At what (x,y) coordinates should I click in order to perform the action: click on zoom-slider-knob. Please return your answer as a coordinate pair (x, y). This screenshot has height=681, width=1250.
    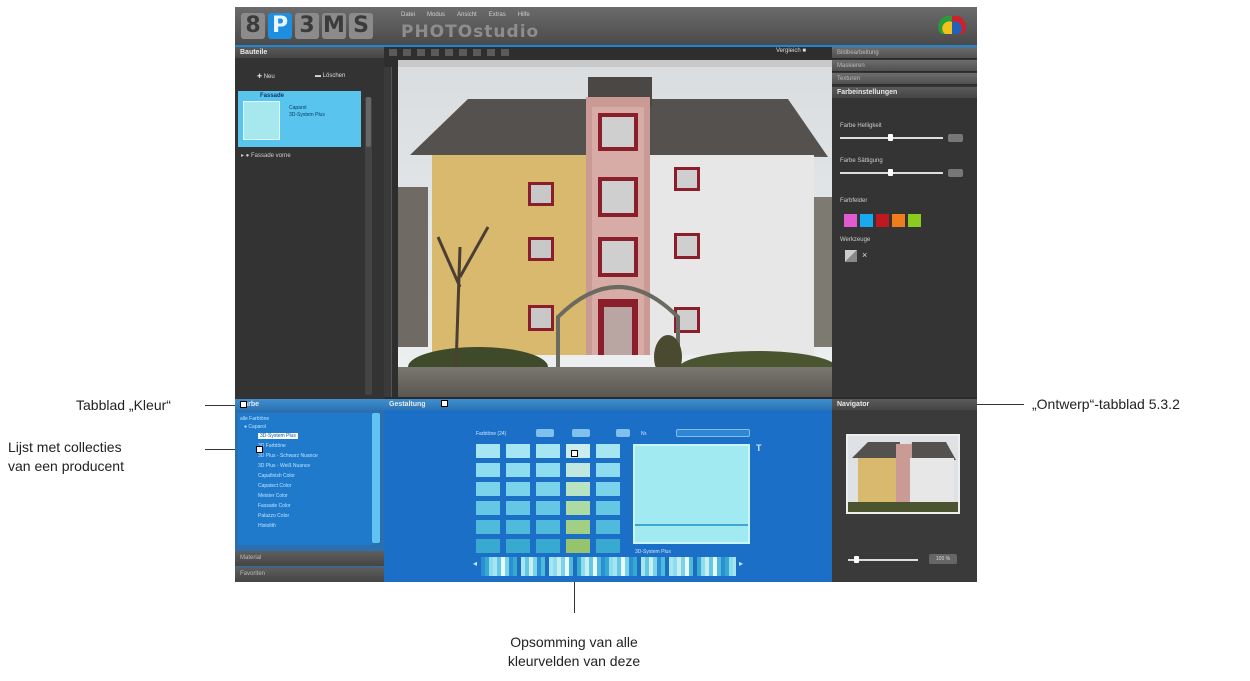
    Looking at the image, I should click on (856, 559).